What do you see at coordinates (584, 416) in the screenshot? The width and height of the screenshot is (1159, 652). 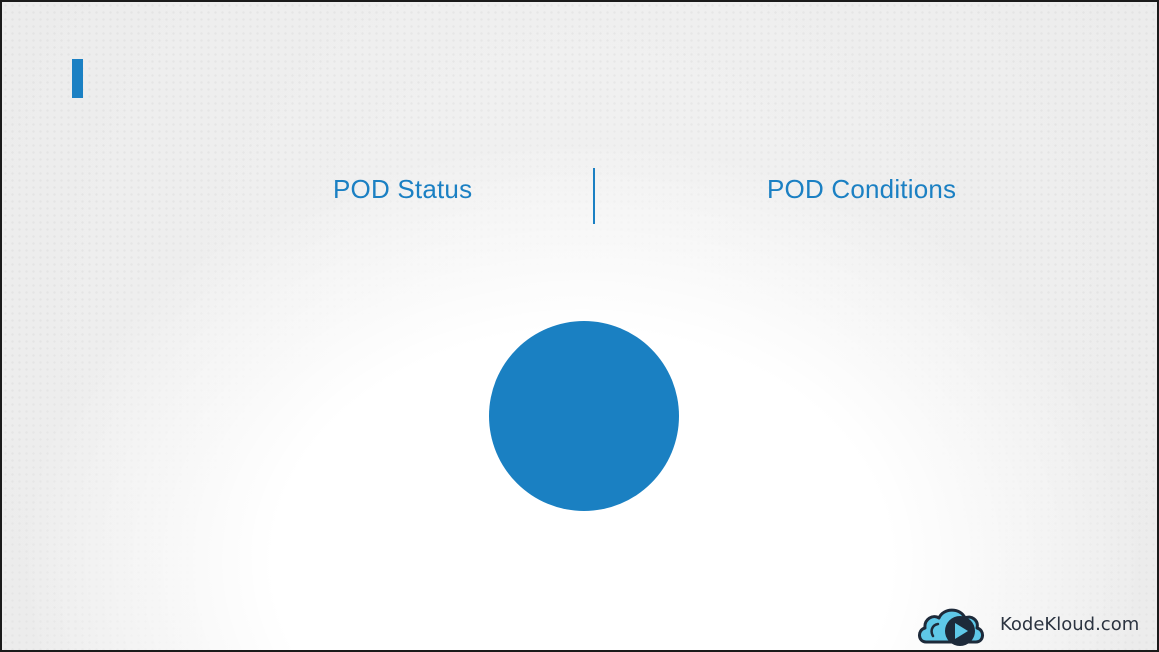 I see `pod-circle` at bounding box center [584, 416].